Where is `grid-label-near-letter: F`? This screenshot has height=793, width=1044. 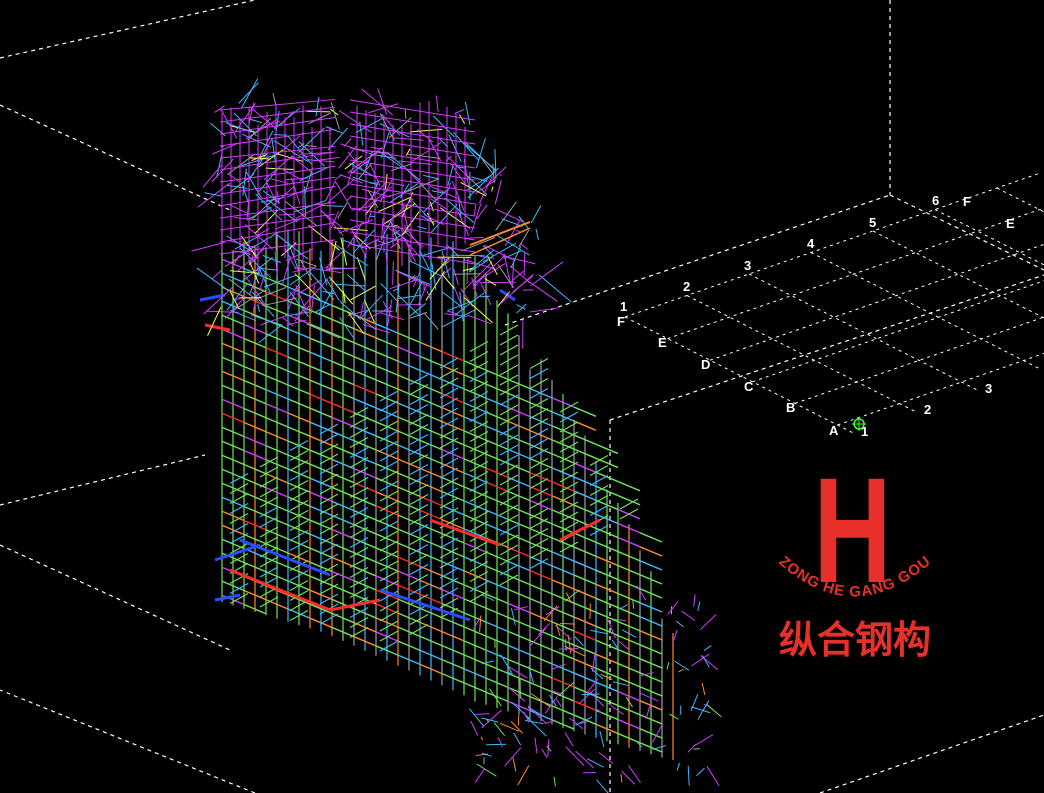 grid-label-near-letter: F is located at coordinates (621, 321).